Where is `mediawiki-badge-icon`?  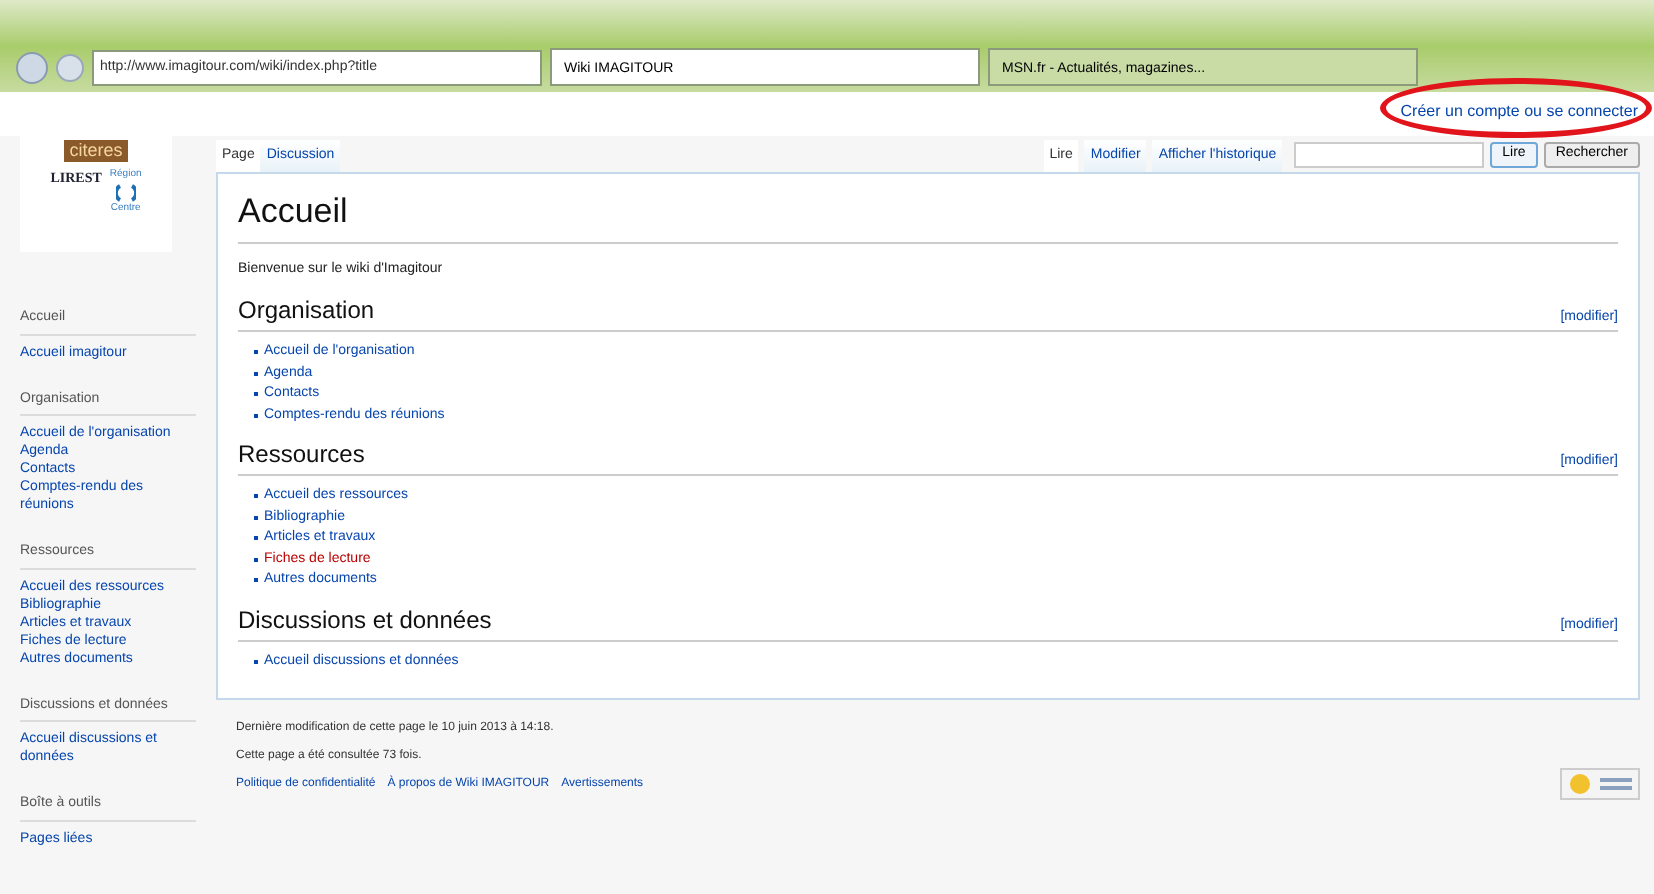 mediawiki-badge-icon is located at coordinates (1600, 784).